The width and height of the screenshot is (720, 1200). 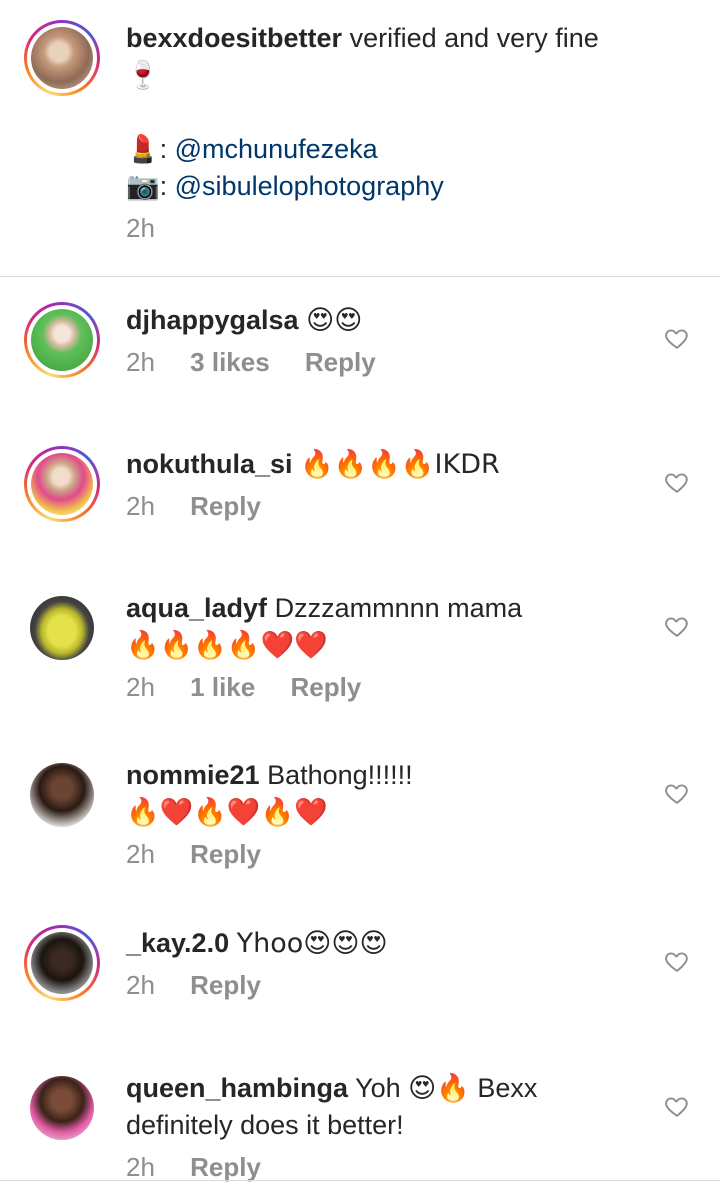 I want to click on comment-username: nommie21, so click(x=193, y=775).